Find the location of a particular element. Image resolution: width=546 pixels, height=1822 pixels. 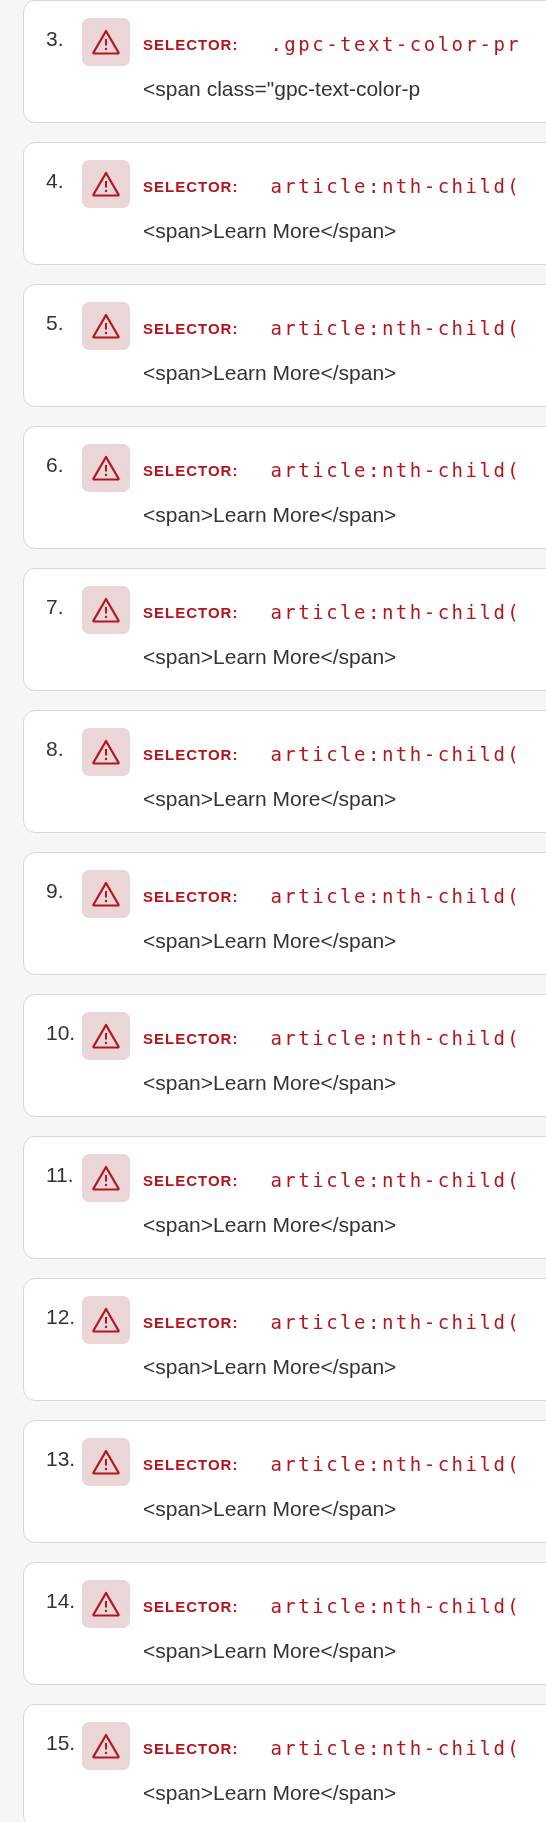

issue-number: 13. is located at coordinates (61, 1459).